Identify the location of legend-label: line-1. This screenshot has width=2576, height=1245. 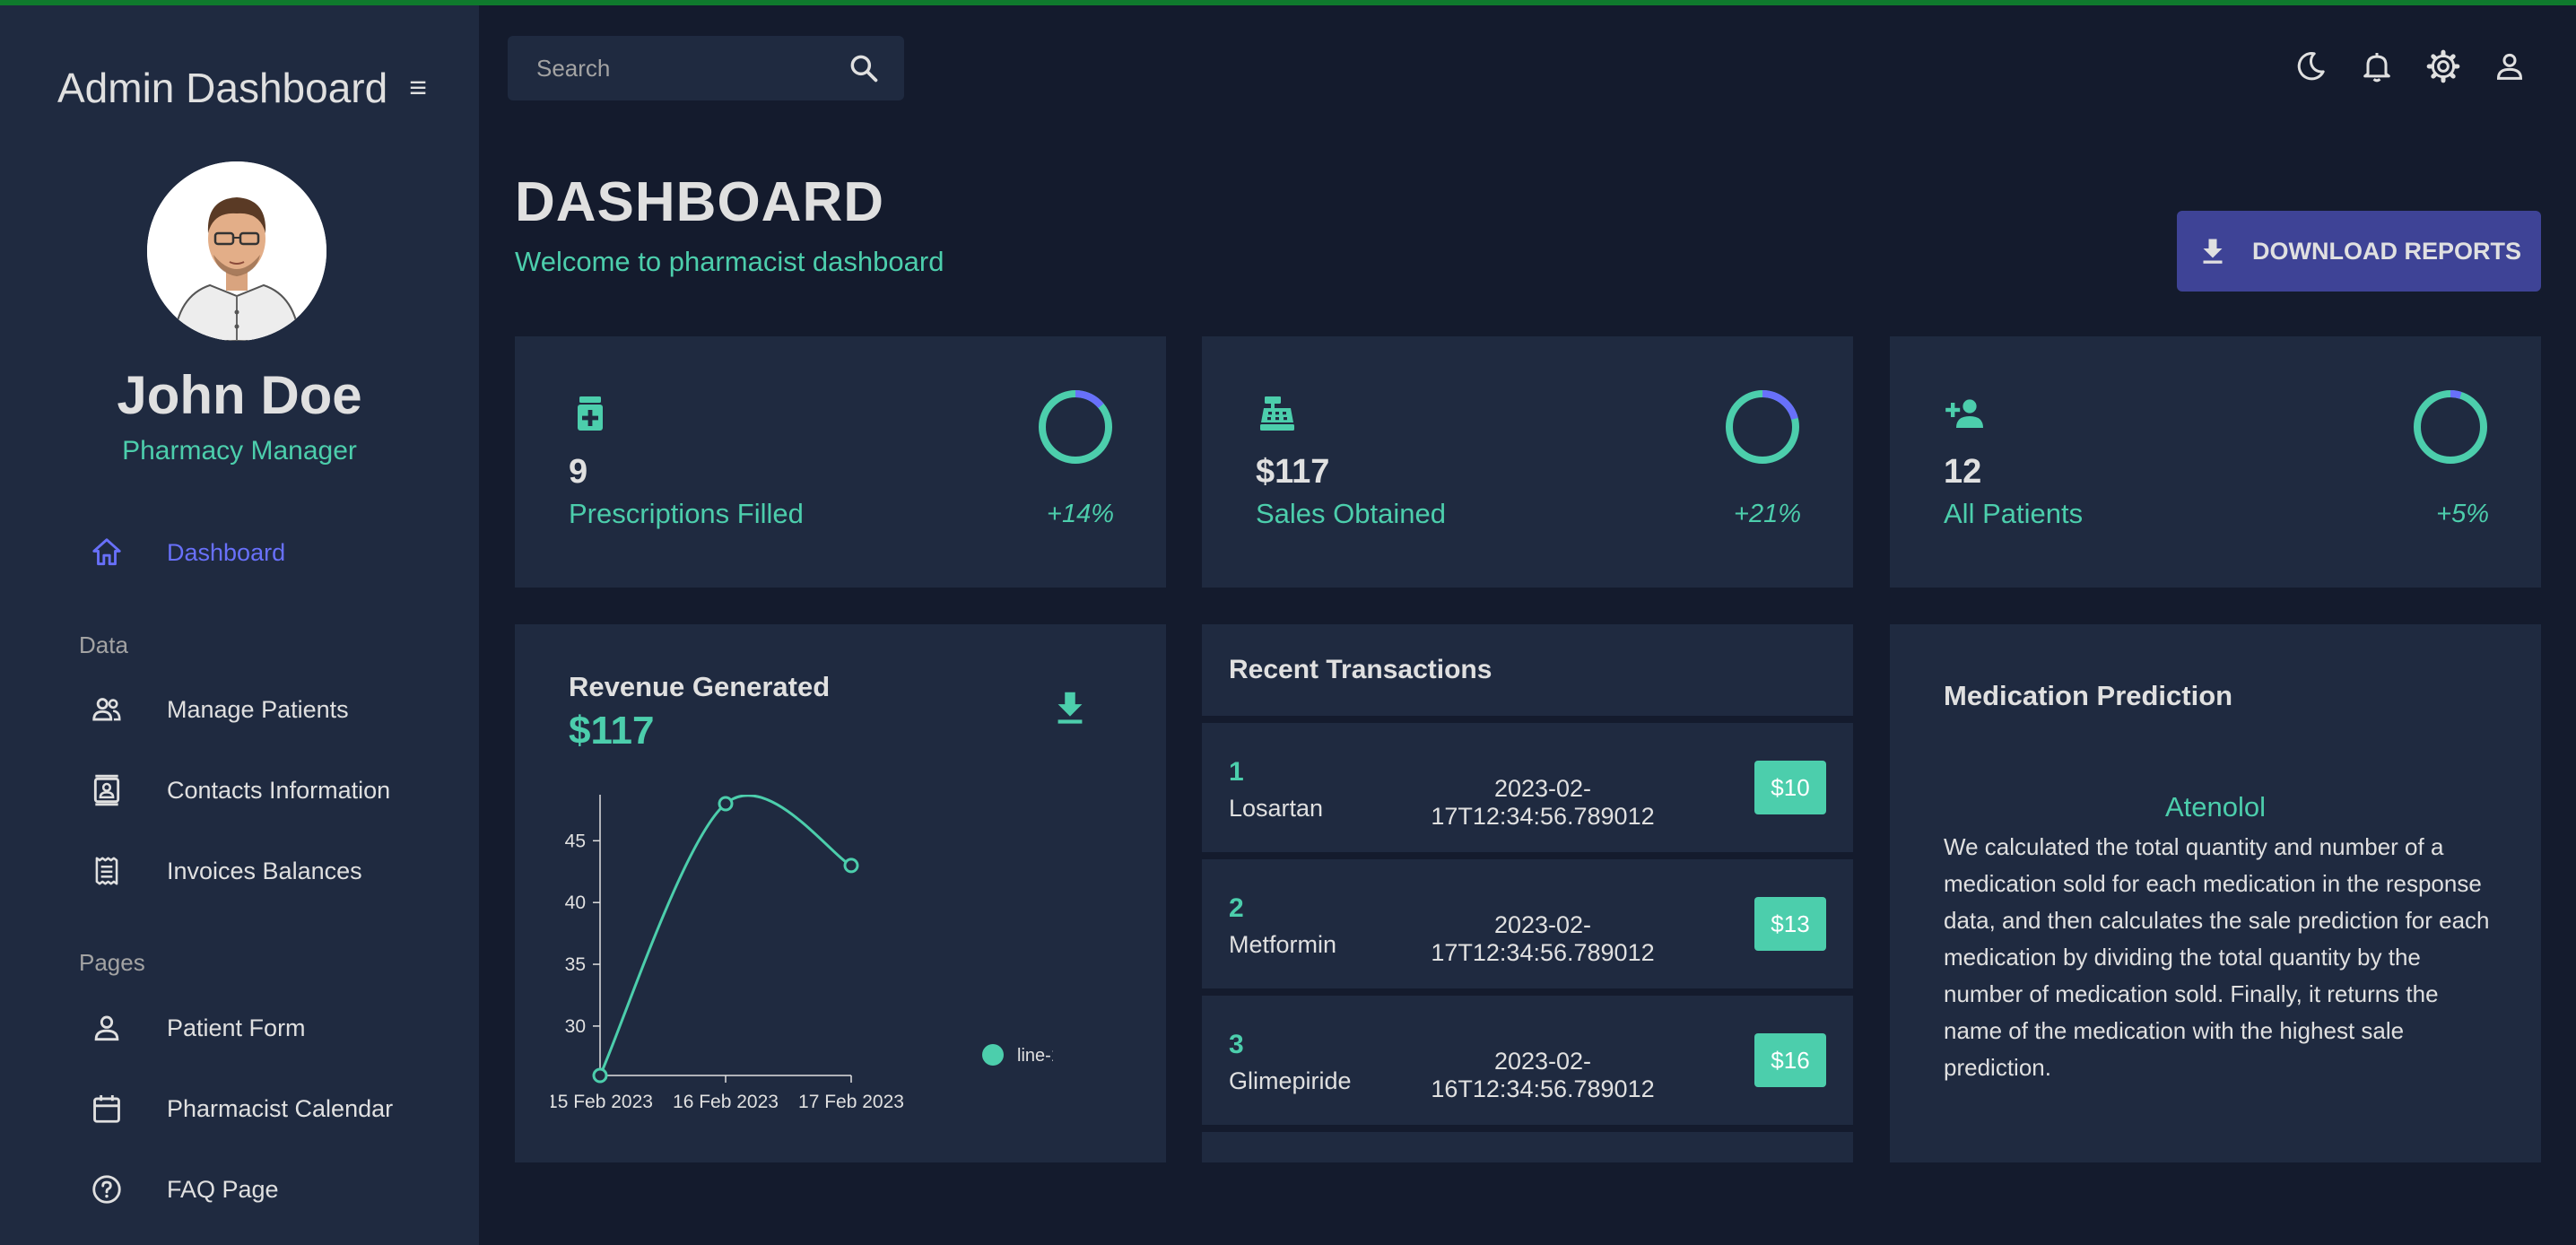
(1035, 1056).